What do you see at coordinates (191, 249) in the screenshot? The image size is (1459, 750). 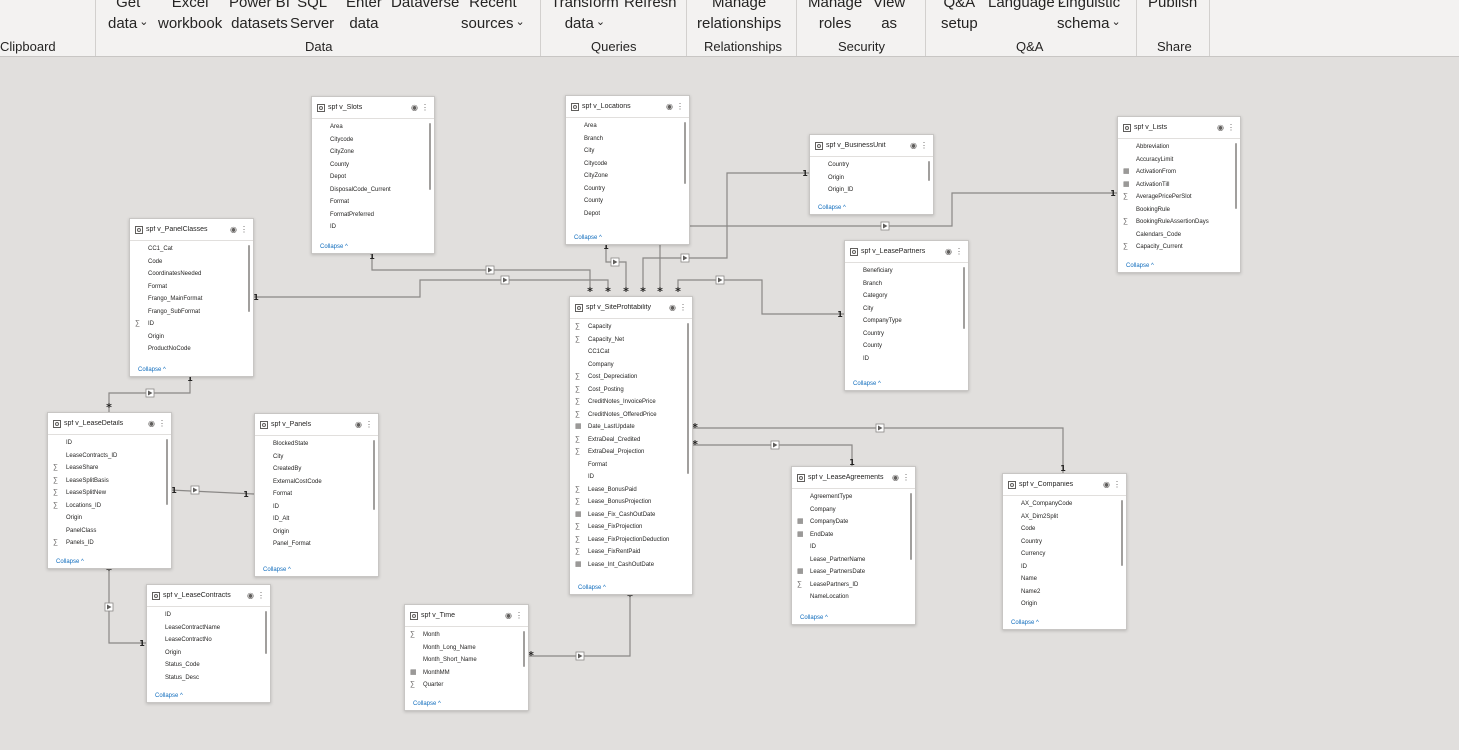 I see `field-row: CC1_Cat` at bounding box center [191, 249].